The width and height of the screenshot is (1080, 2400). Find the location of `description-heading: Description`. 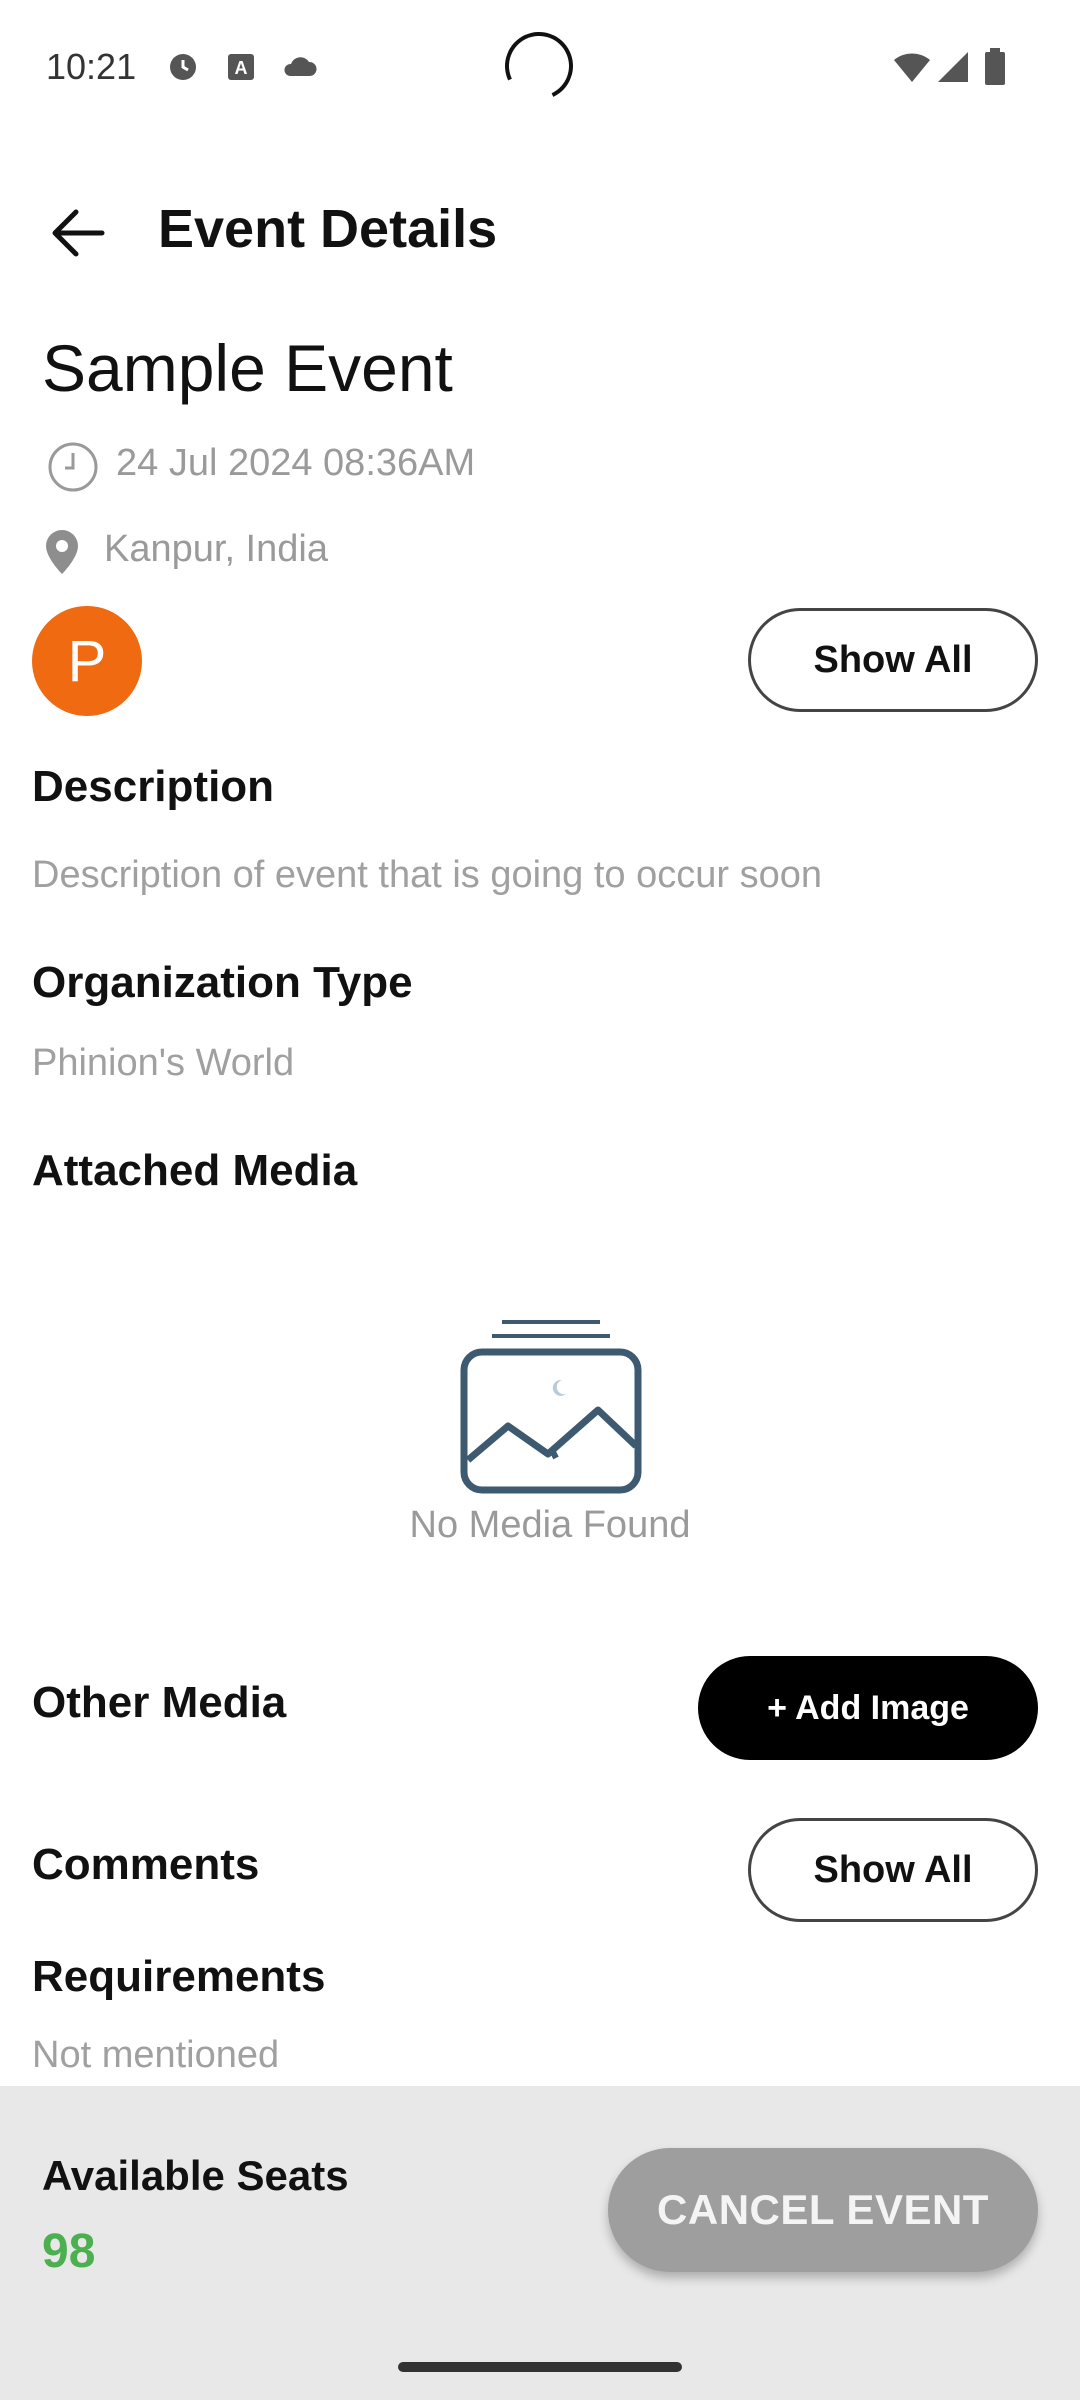

description-heading: Description is located at coordinates (153, 786).